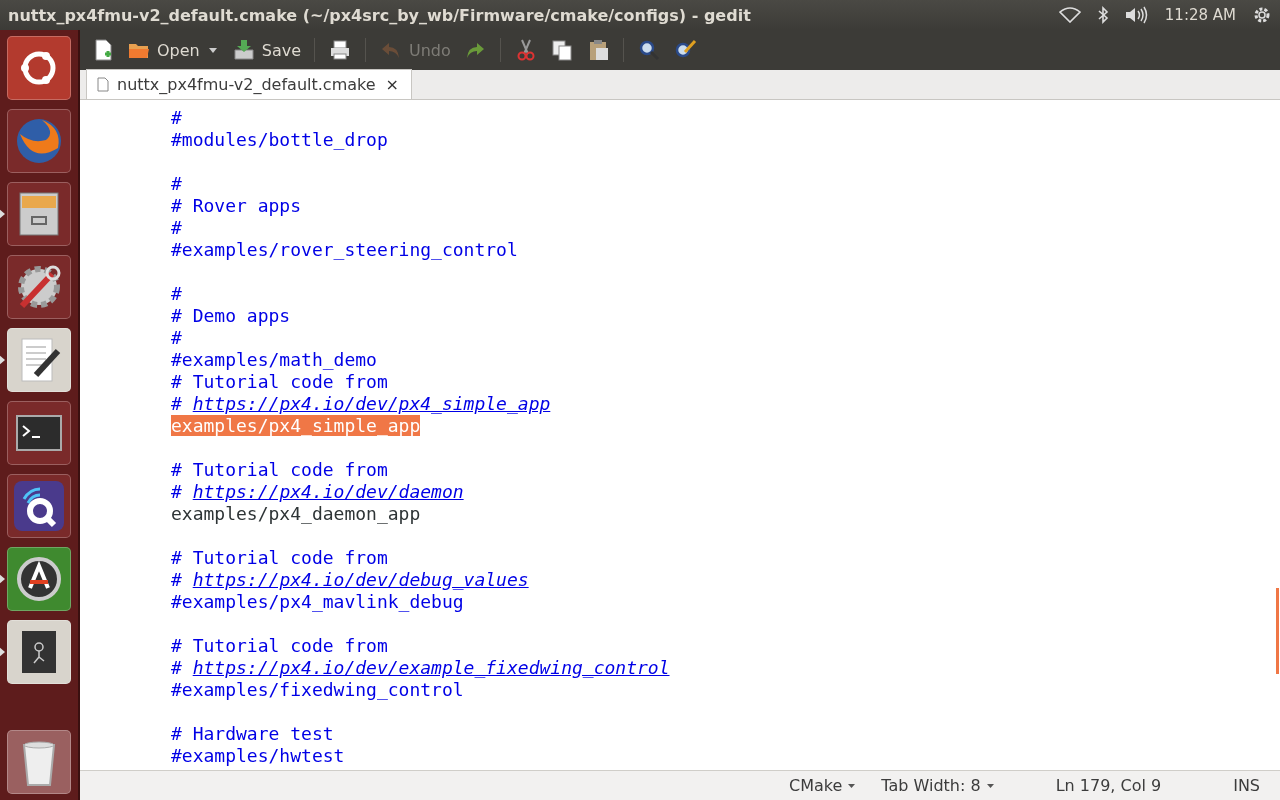 The width and height of the screenshot is (1280, 800). I want to click on clock: 11:28 AM, so click(1200, 15).